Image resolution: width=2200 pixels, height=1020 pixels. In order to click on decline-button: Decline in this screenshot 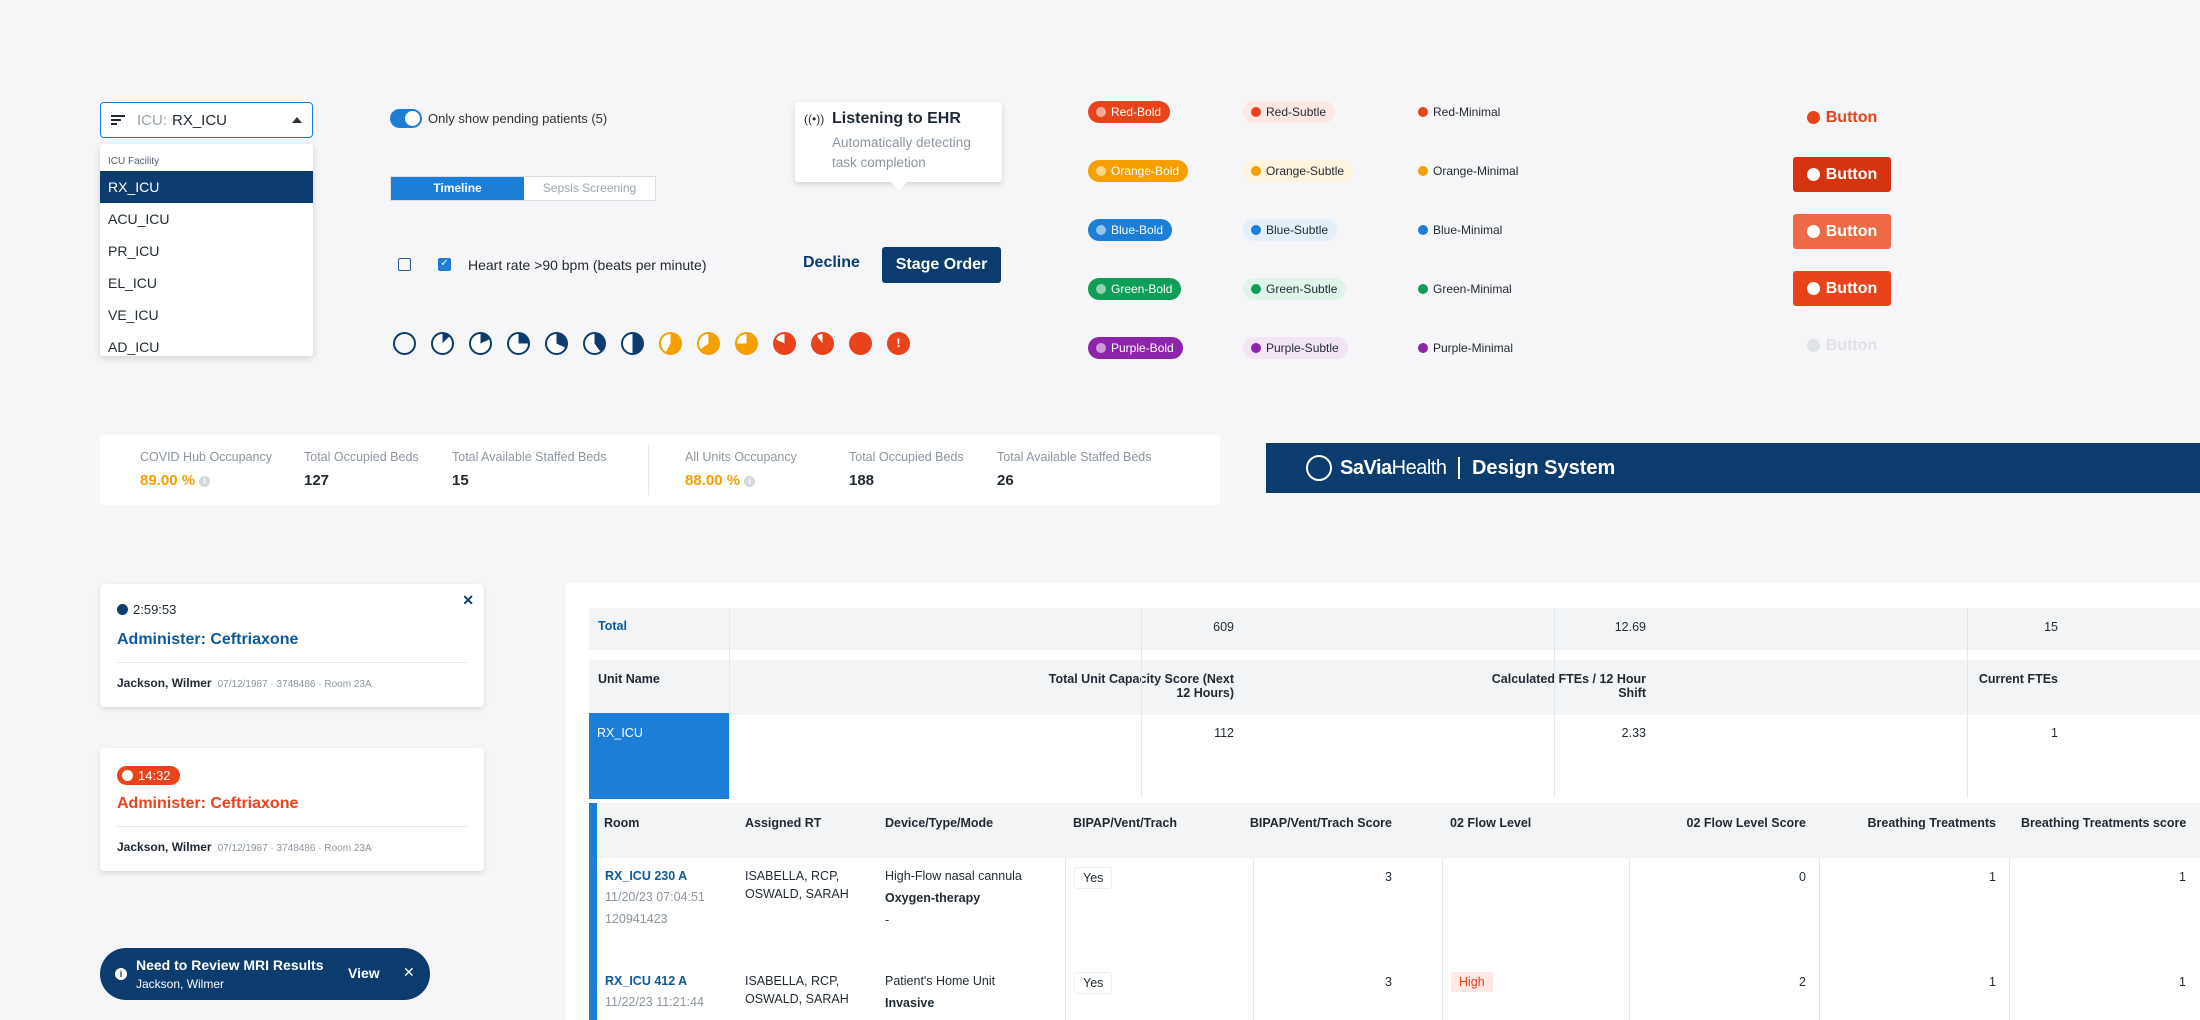, I will do `click(831, 263)`.